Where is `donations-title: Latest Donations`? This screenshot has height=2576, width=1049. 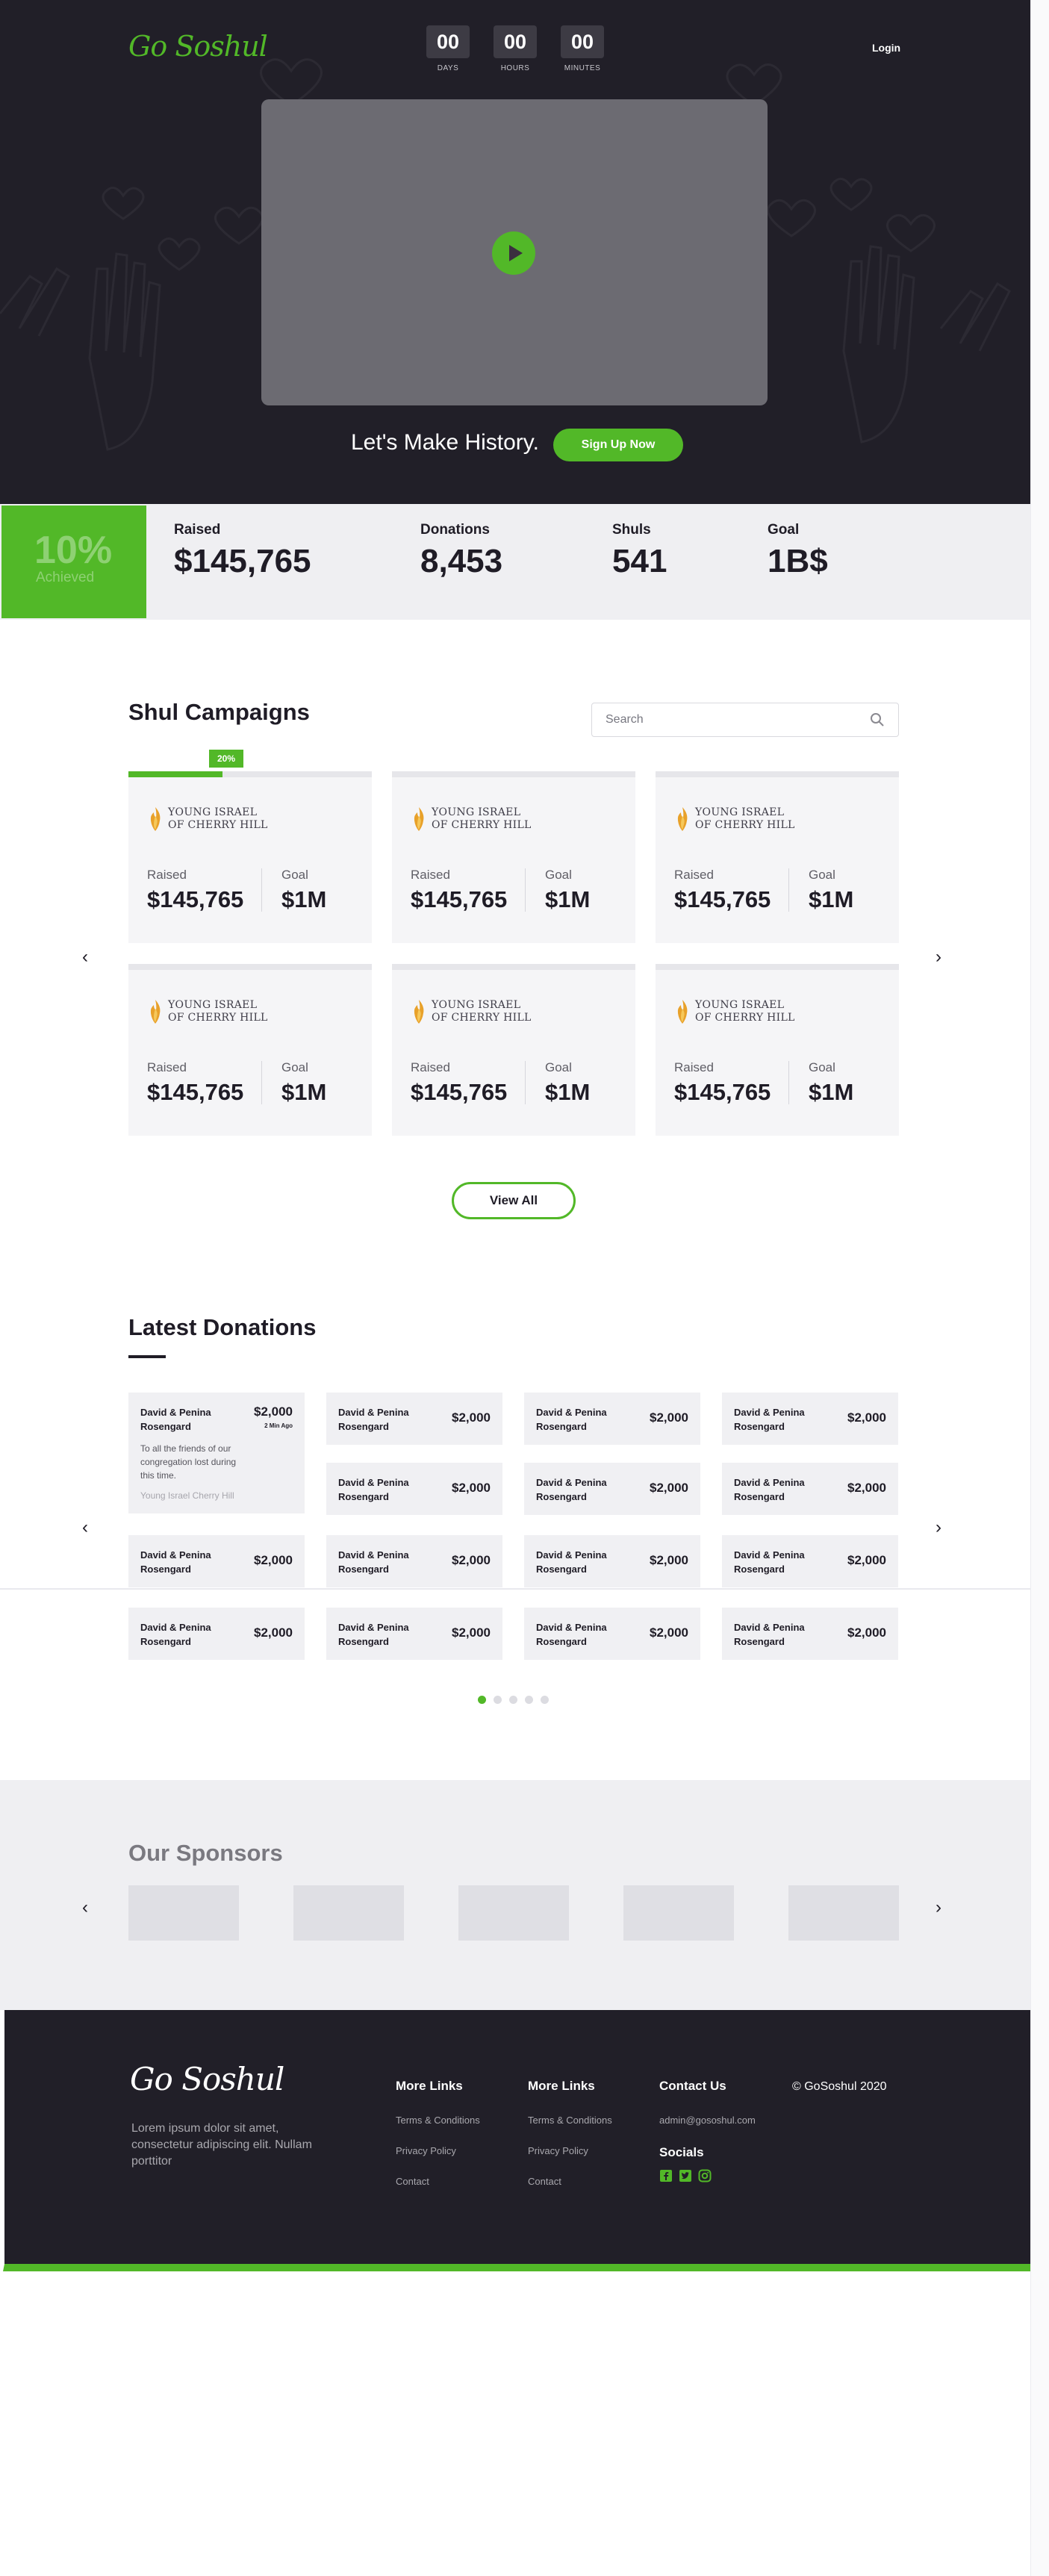
donations-title: Latest Donations is located at coordinates (223, 1327).